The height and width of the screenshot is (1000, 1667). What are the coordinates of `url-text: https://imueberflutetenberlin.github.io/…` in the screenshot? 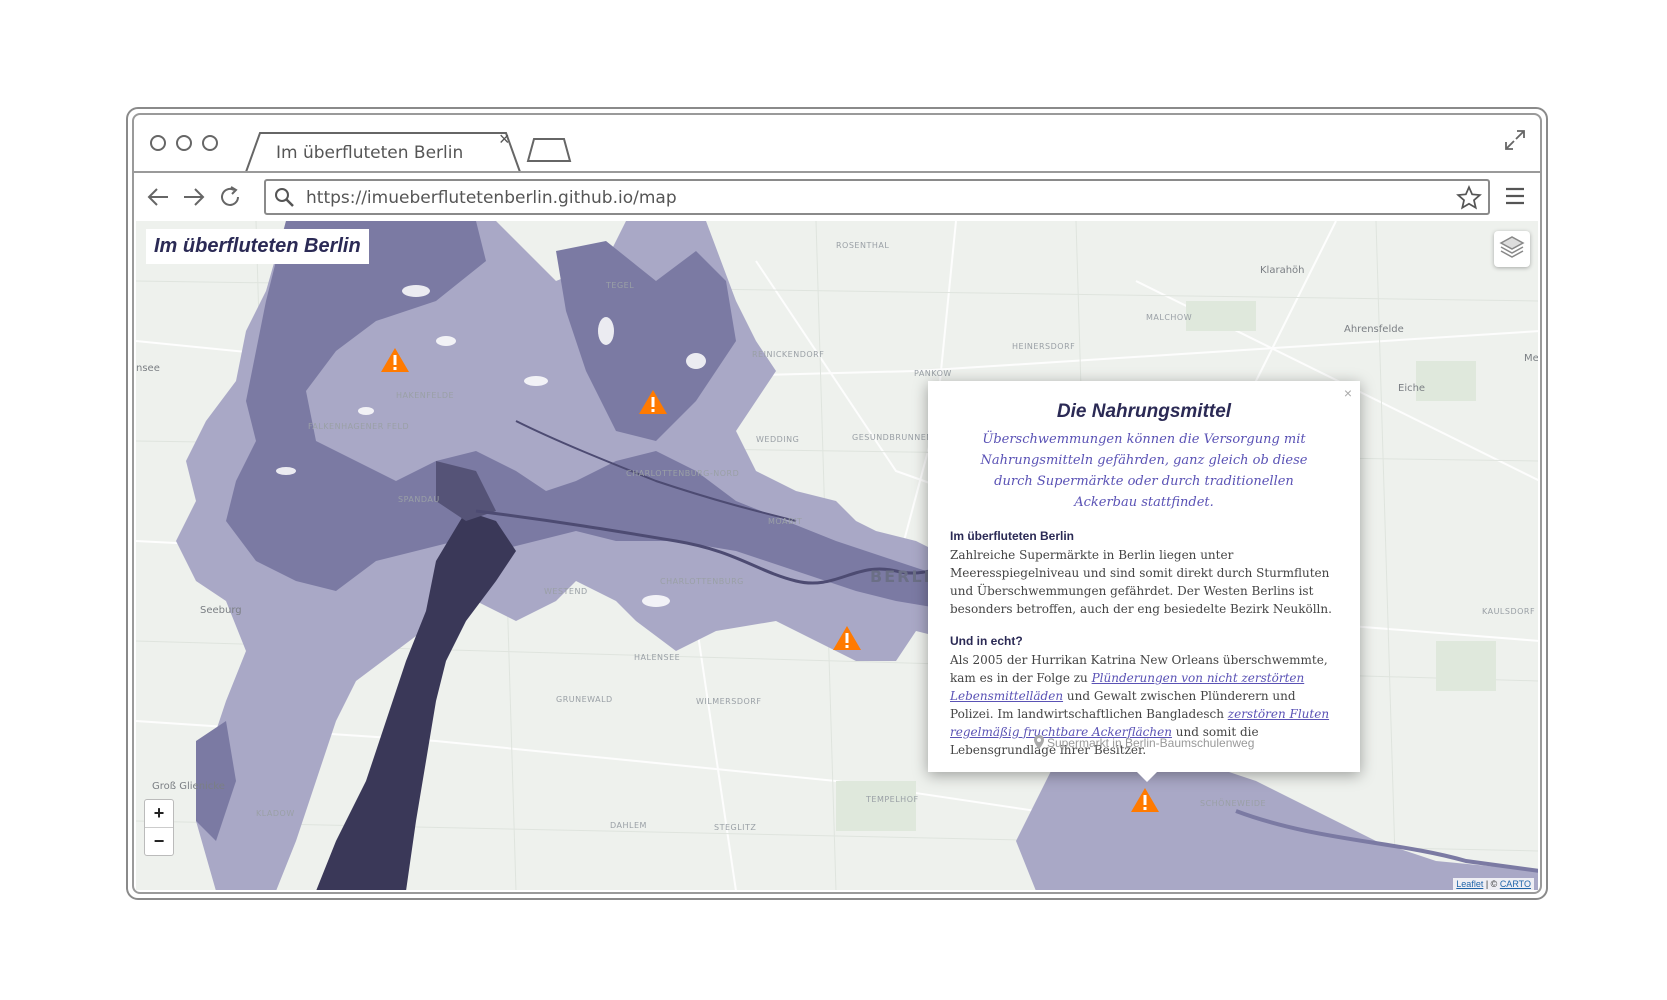 It's located at (491, 198).